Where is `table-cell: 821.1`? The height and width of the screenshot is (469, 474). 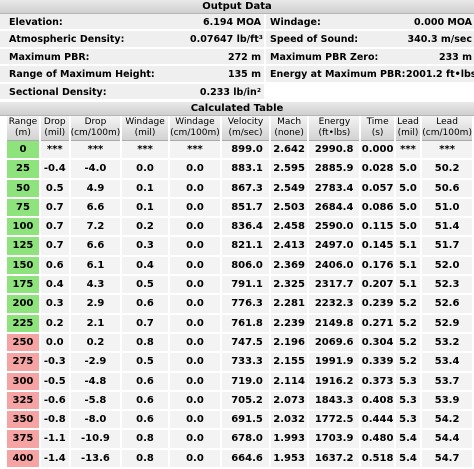
table-cell: 821.1 is located at coordinates (245, 247).